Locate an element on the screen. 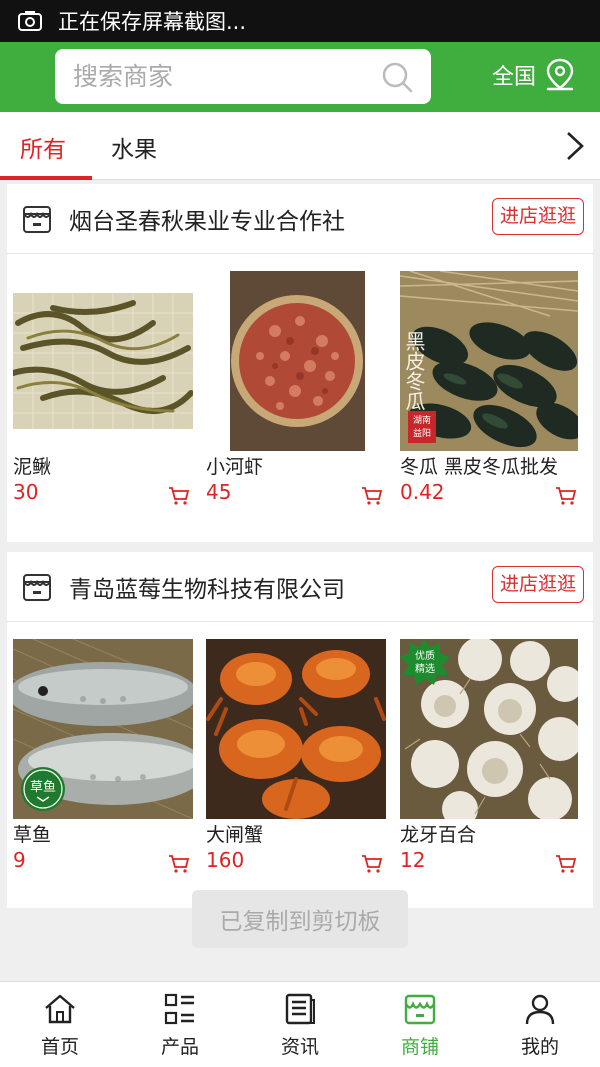 The height and width of the screenshot is (1067, 600). svg-text: 优质 is located at coordinates (425, 655).